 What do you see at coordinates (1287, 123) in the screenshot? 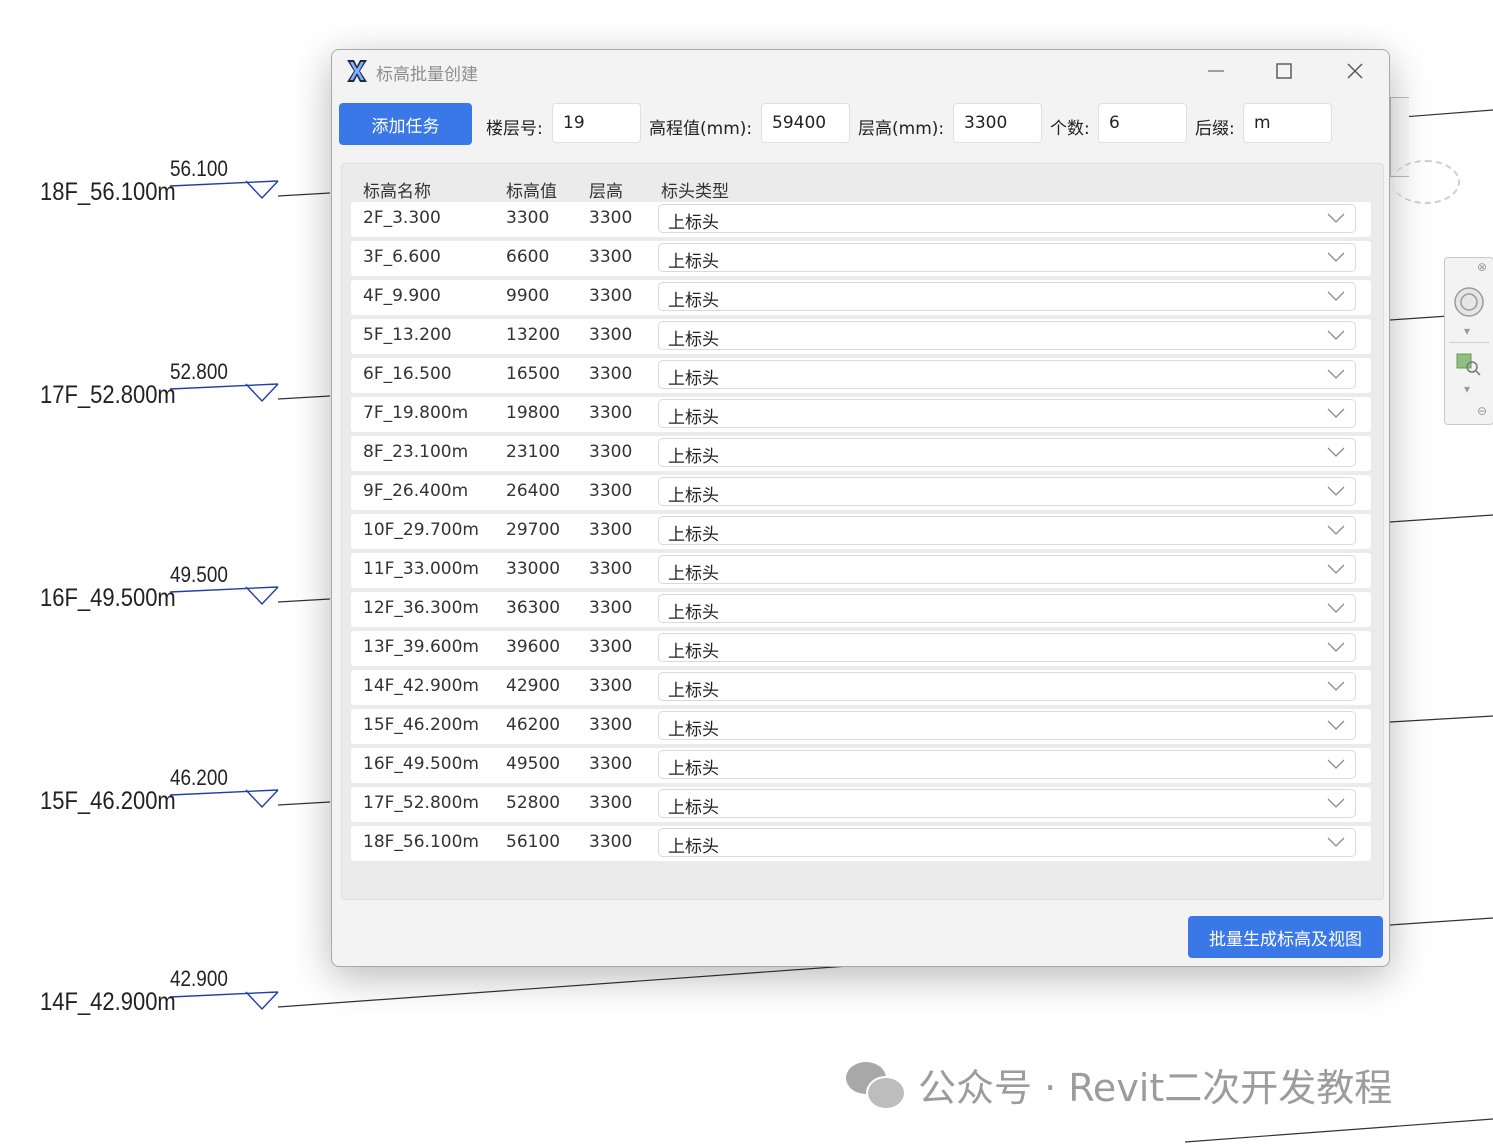
I see `suffix-input` at bounding box center [1287, 123].